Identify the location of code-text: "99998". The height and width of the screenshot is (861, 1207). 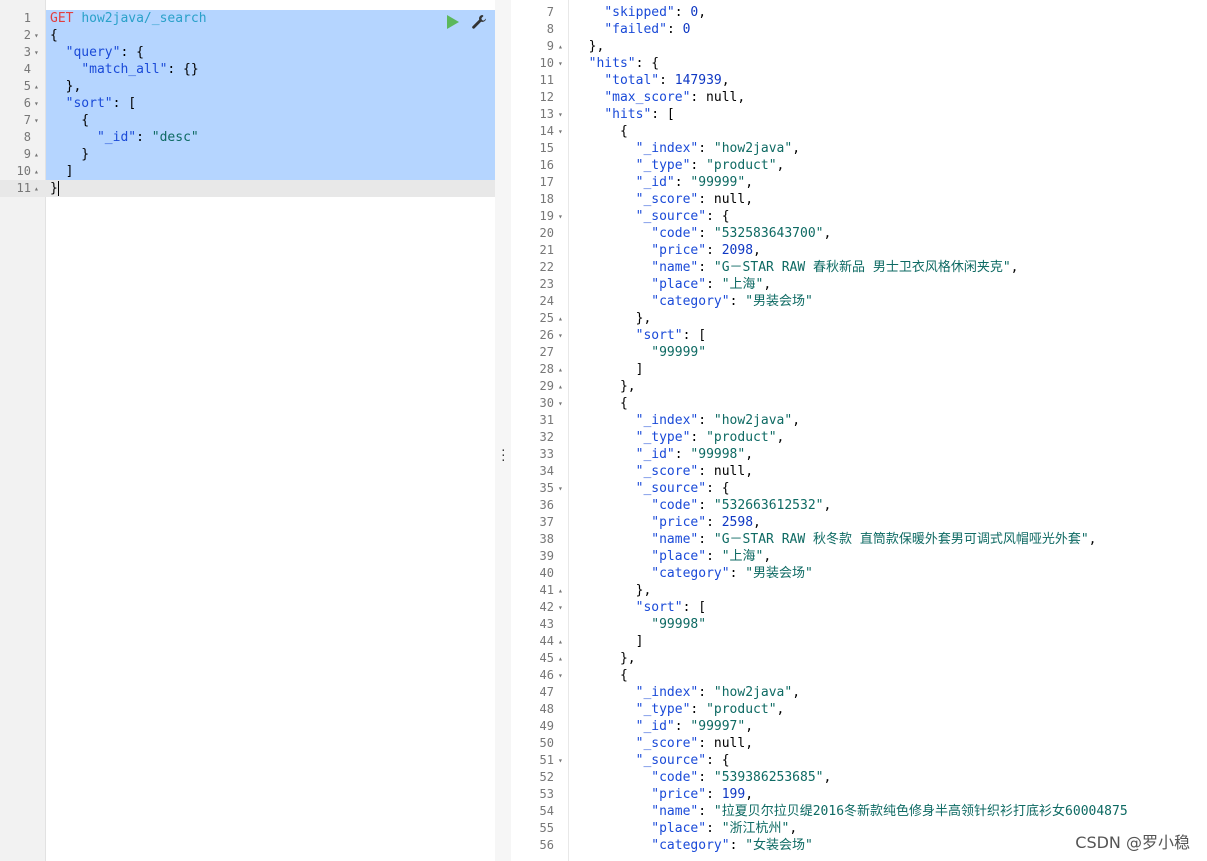
(639, 624).